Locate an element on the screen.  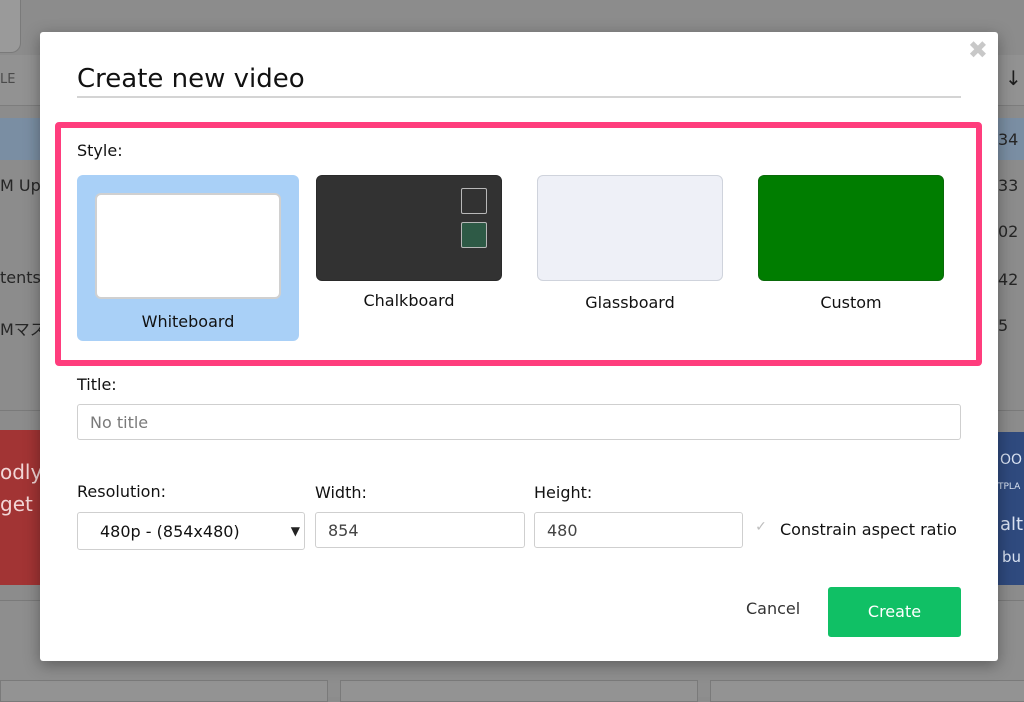
background-row-number: 42 is located at coordinates (1008, 279).